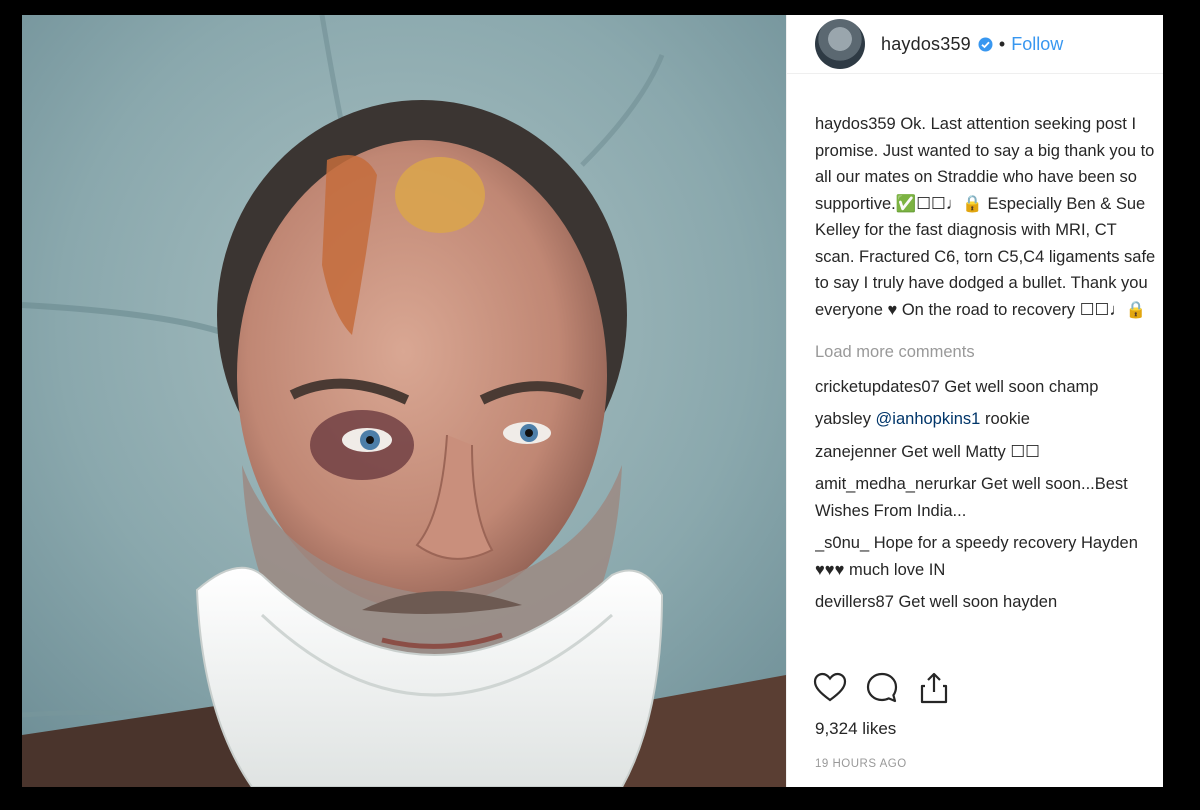 This screenshot has height=810, width=1200. What do you see at coordinates (934, 688) in the screenshot?
I see `share-upload-icon` at bounding box center [934, 688].